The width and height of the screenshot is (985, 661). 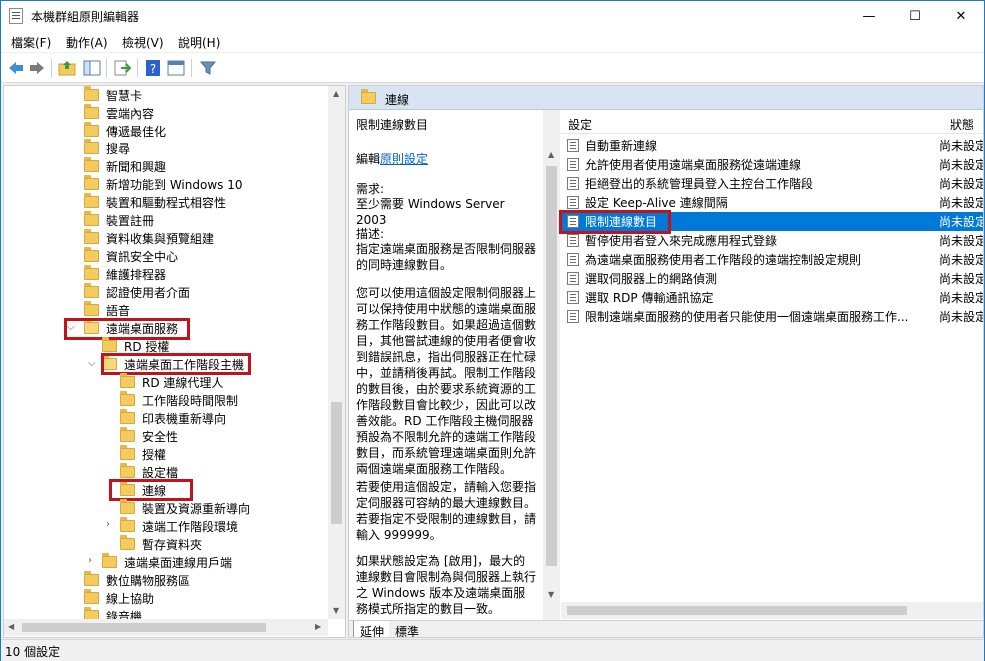 I want to click on up-folder-icon, so click(x=67, y=68).